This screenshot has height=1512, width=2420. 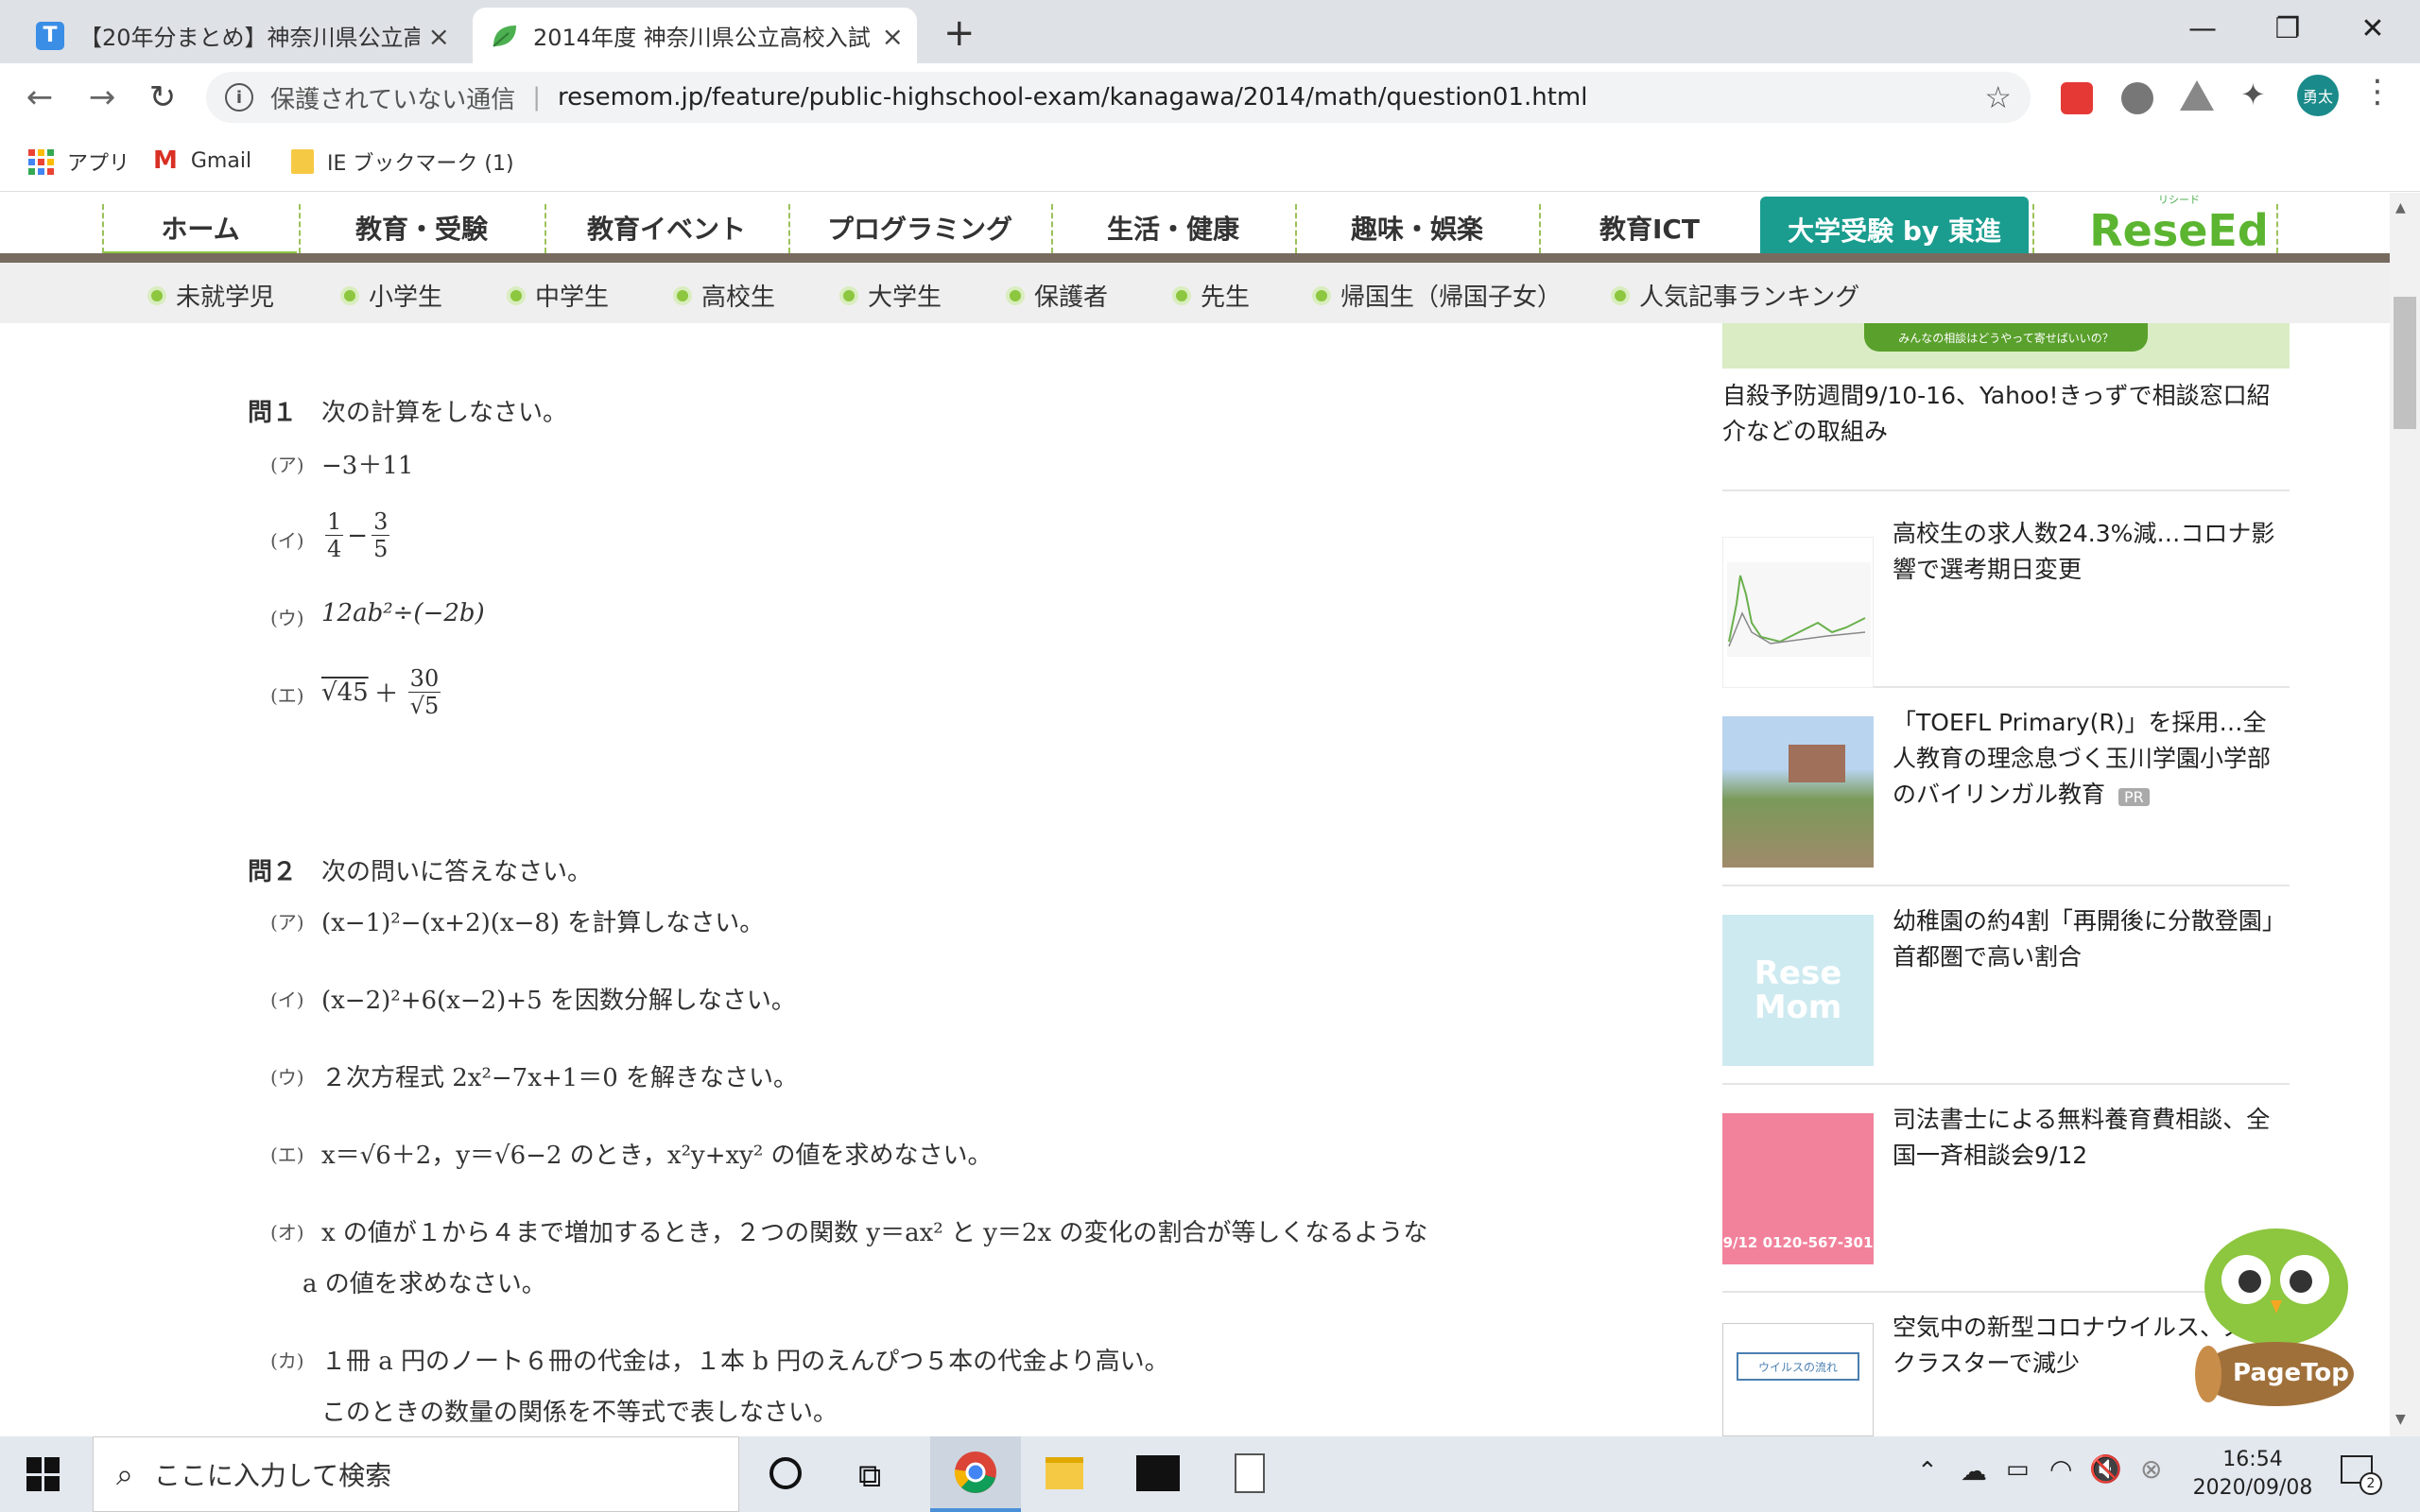 I want to click on new-tab-button: +, so click(x=959, y=33).